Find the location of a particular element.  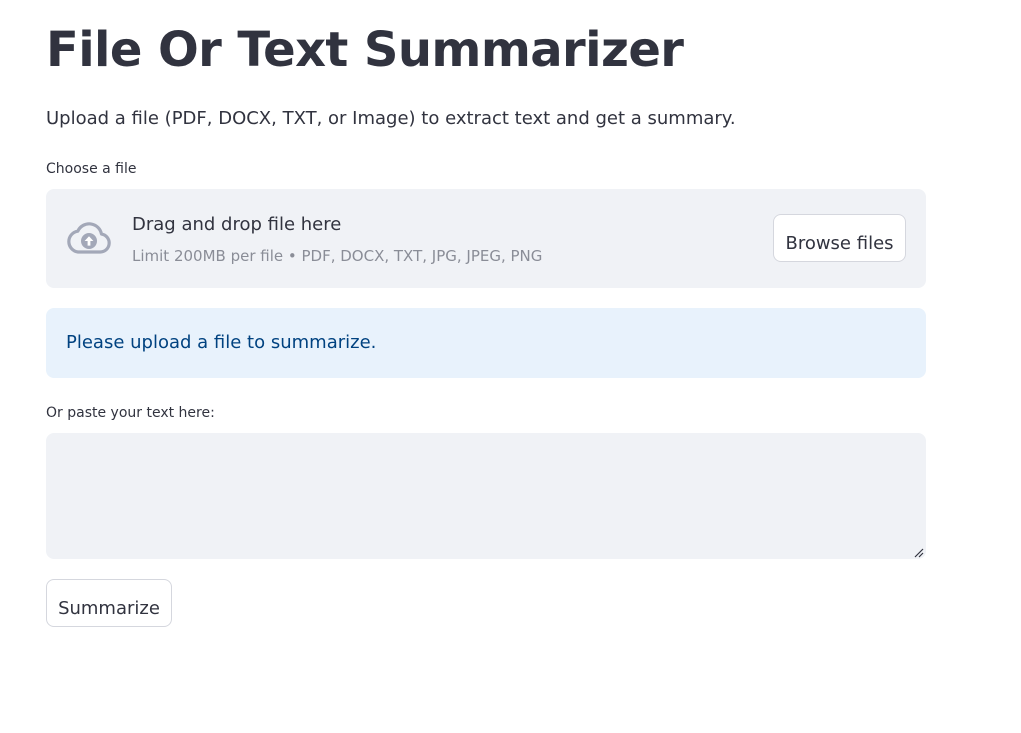

dropzone-instruction: Drag and drop file here is located at coordinates (237, 224).